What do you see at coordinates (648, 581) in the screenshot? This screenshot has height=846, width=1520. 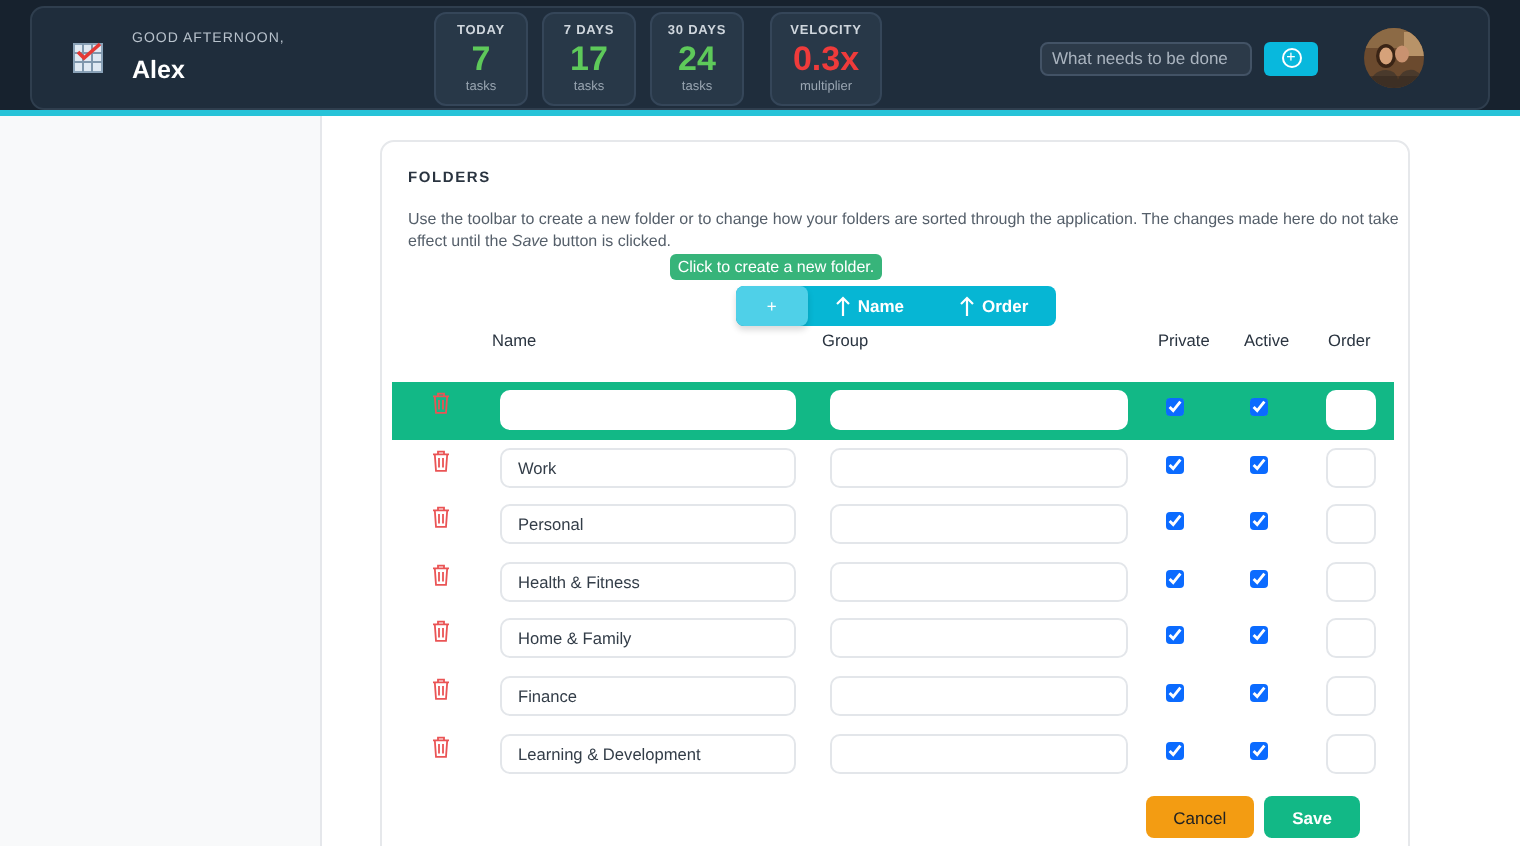 I see `name-field: Health & Fitness` at bounding box center [648, 581].